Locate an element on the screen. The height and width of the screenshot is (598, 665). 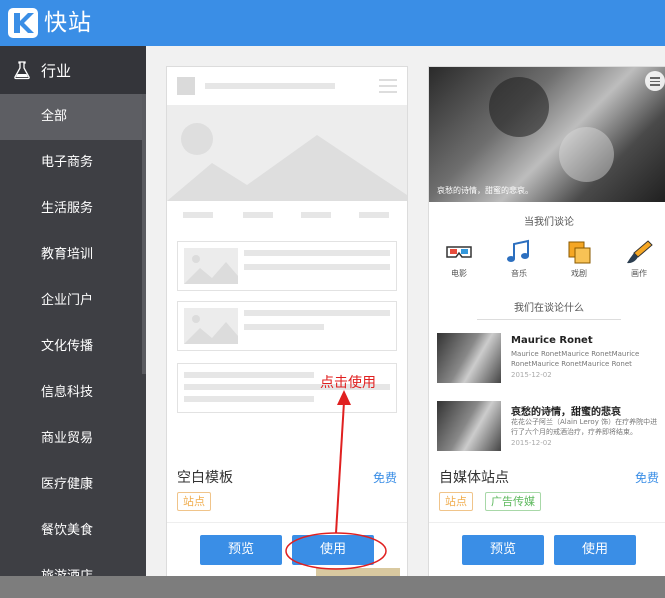
image-placeholder-icon is located at coordinates (287, 153).